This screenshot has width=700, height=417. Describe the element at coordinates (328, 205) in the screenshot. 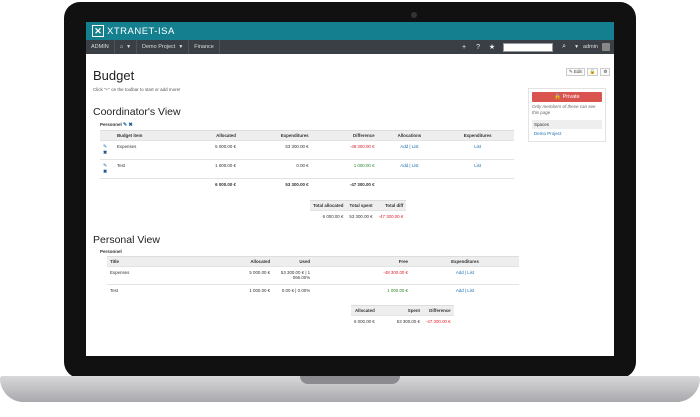

I see `col-header: Total allocated` at that location.